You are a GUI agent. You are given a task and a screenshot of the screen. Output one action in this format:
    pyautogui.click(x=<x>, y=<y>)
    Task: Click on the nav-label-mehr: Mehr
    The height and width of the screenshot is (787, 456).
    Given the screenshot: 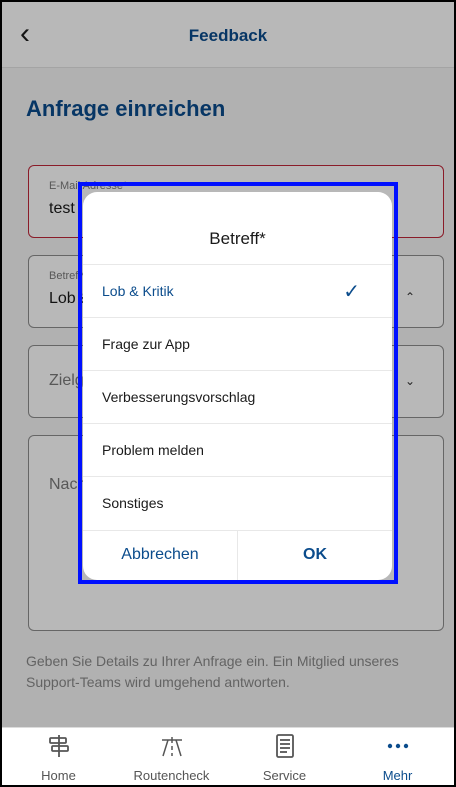 What is the action you would take?
    pyautogui.click(x=397, y=775)
    